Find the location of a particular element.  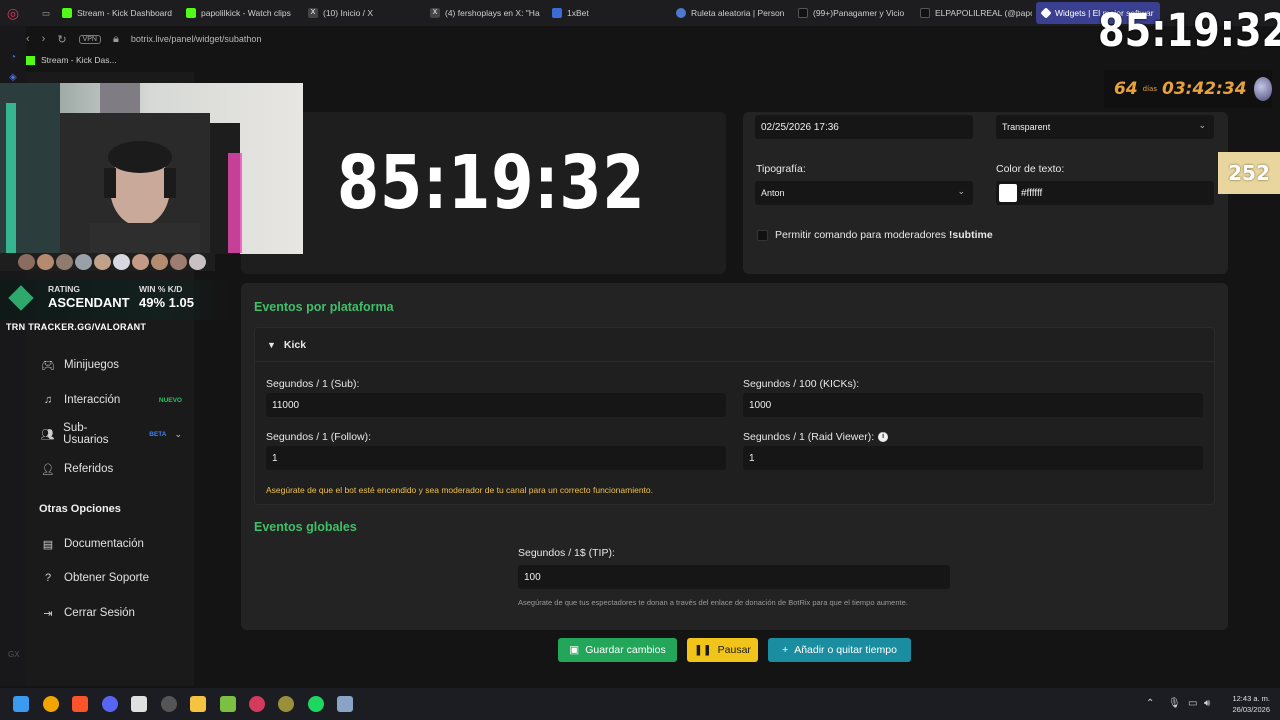

gamepad-icon: 🎮︎ is located at coordinates (48, 365).